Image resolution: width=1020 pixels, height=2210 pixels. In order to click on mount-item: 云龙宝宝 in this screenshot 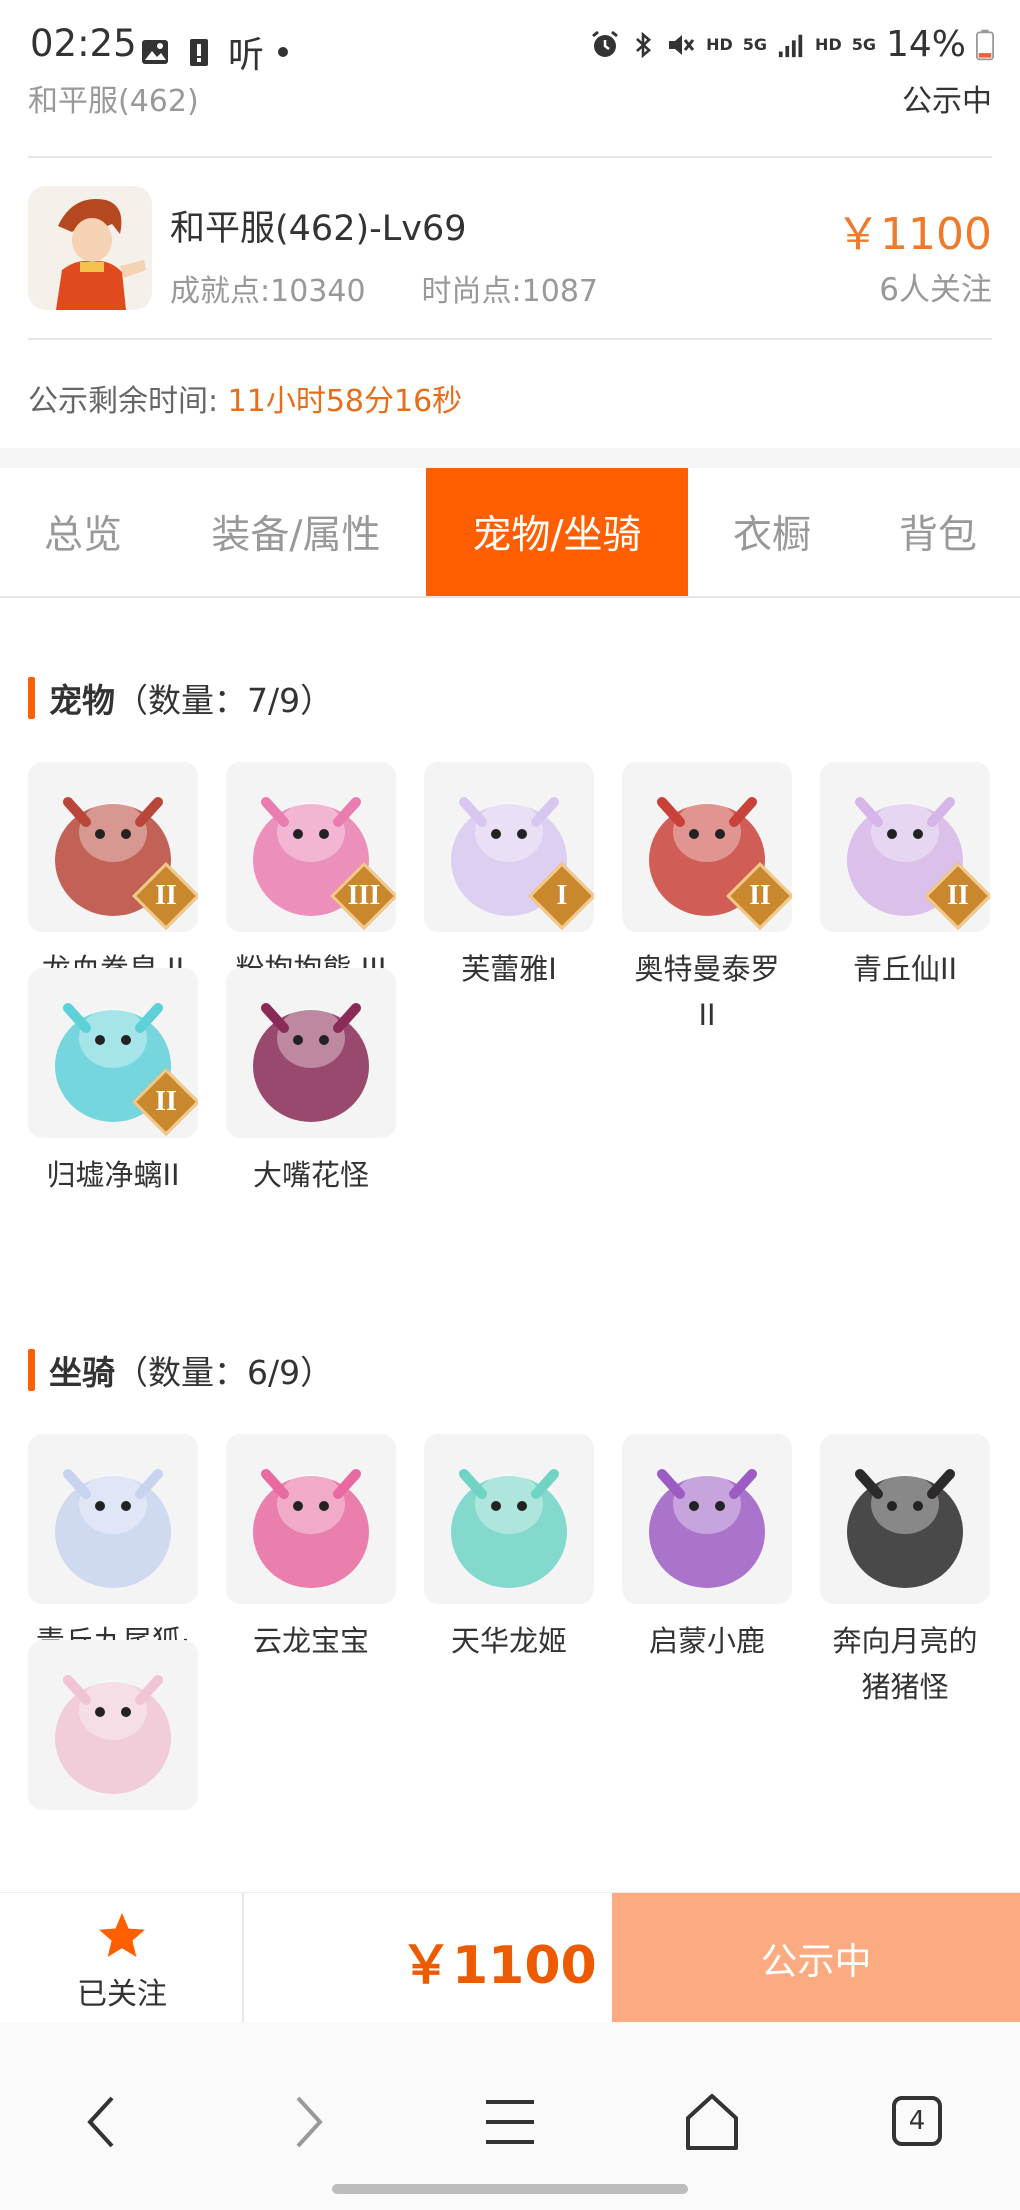, I will do `click(311, 1549)`.